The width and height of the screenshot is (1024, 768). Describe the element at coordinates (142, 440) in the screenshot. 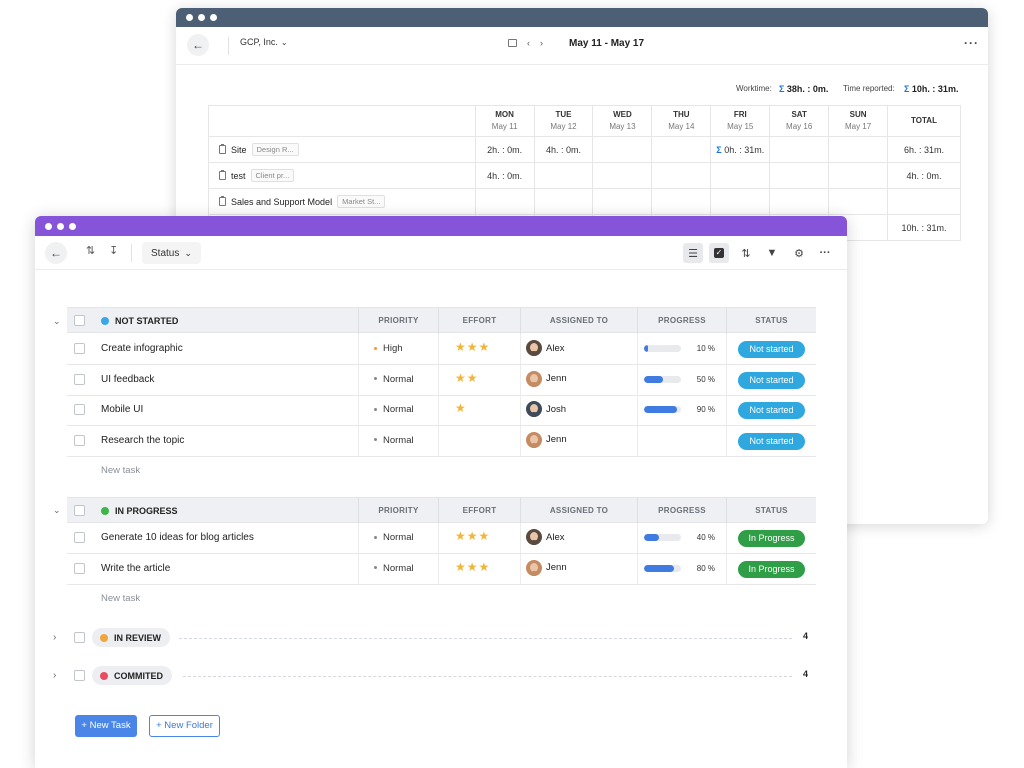

I see `task-name: Research the topic` at that location.